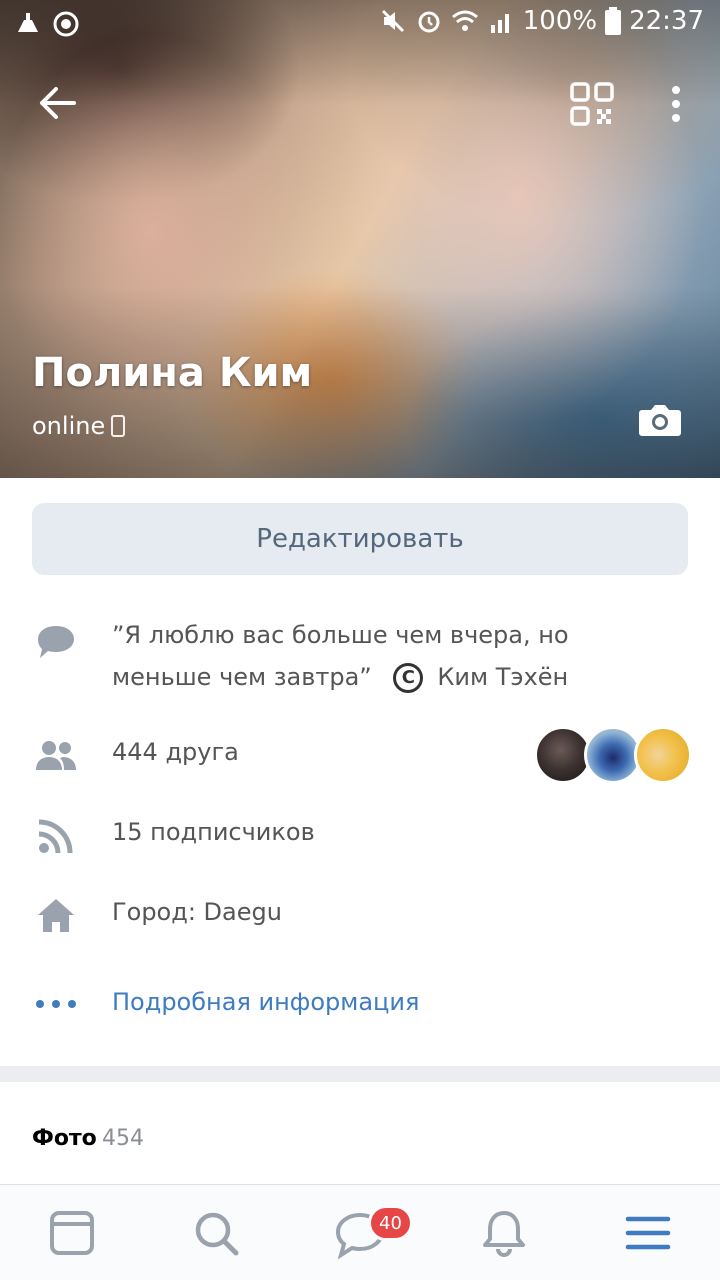 Image resolution: width=720 pixels, height=1280 pixels. Describe the element at coordinates (360, 839) in the screenshot. I see `followers-row: 15 подписчиков` at that location.